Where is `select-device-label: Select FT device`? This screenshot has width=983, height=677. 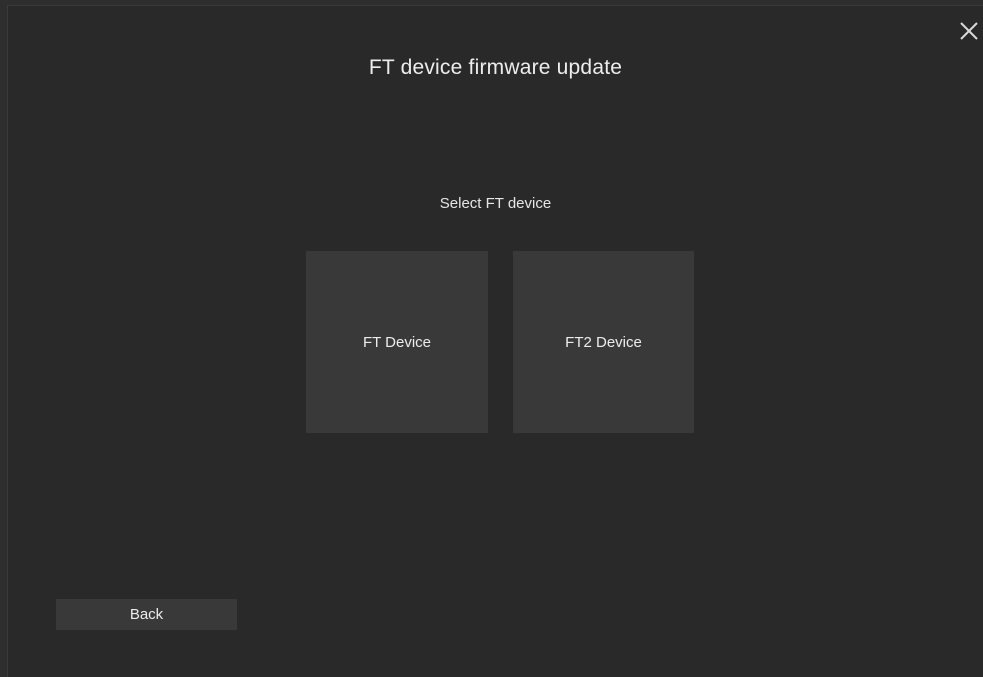
select-device-label: Select FT device is located at coordinates (495, 203).